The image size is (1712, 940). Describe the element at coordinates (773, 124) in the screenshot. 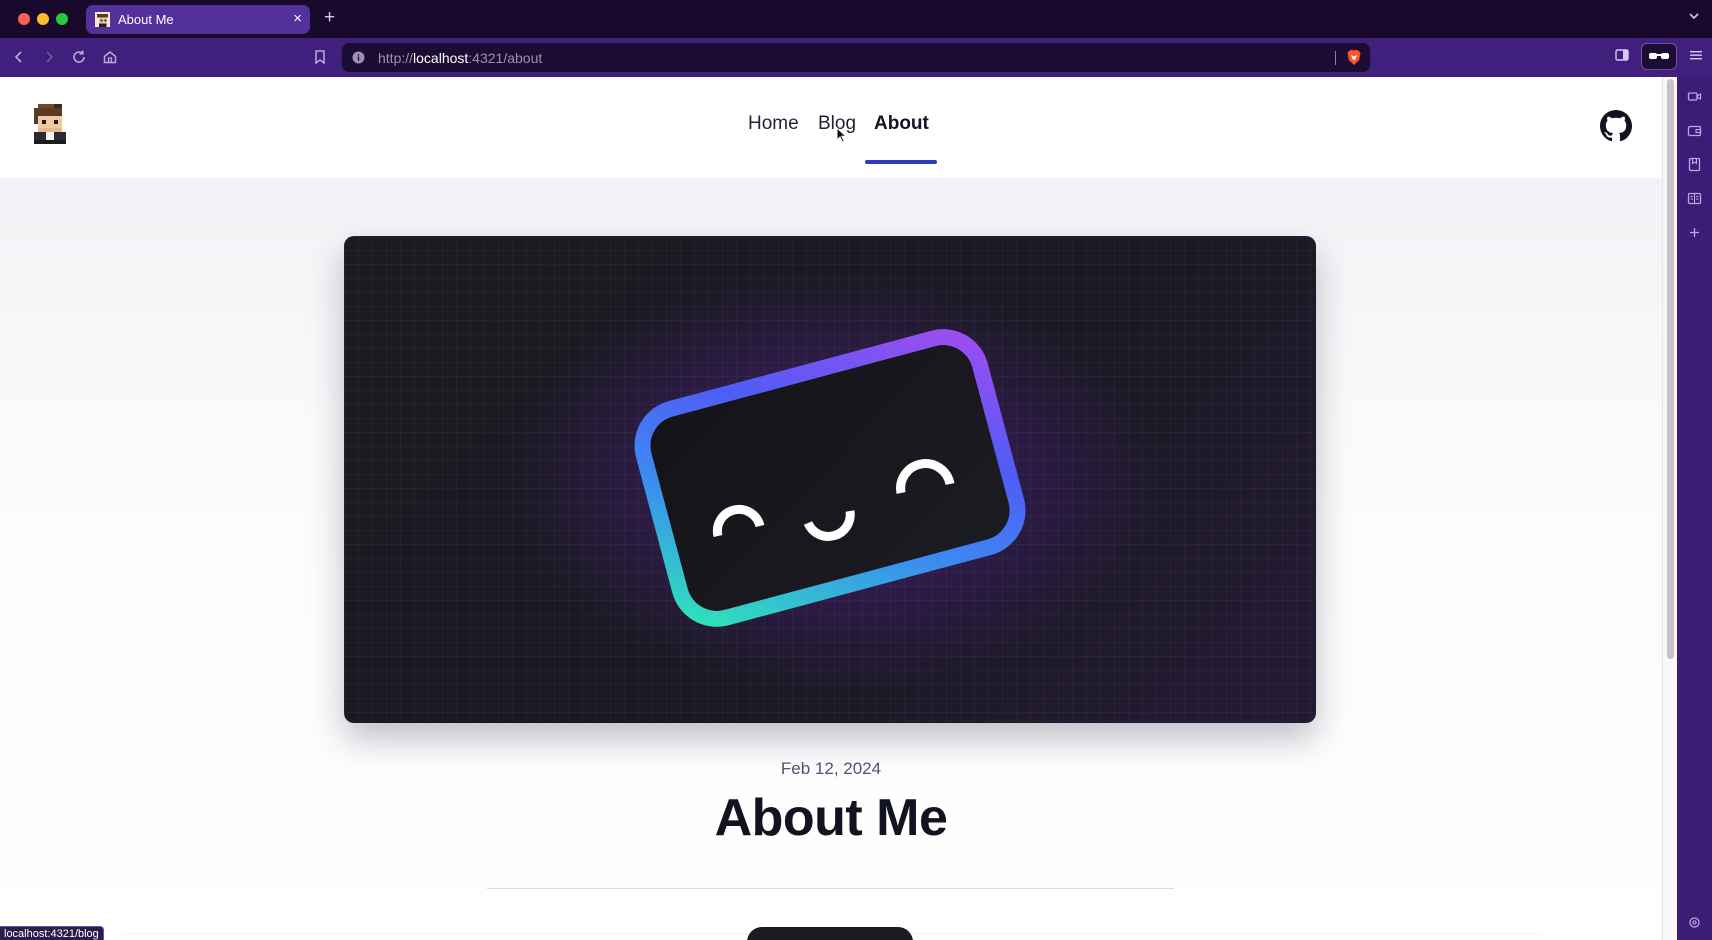

I see `nav-link-home: Home` at that location.